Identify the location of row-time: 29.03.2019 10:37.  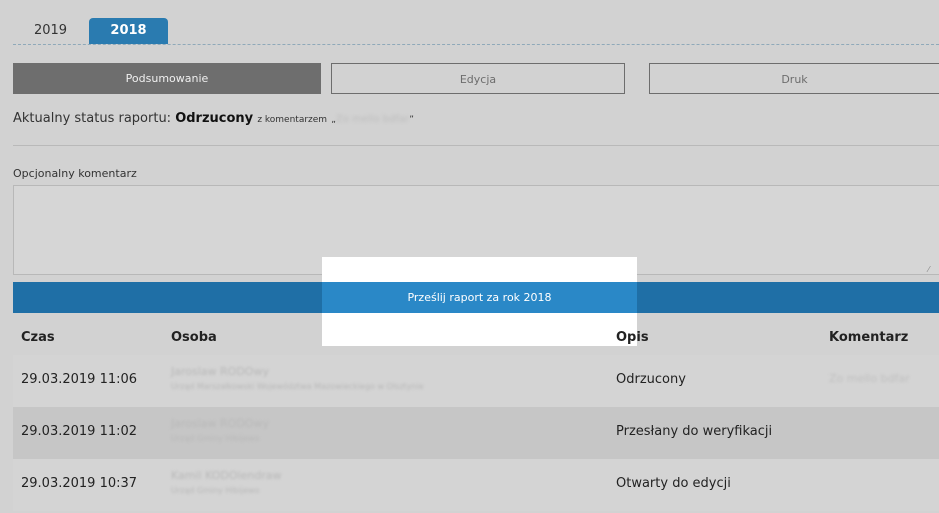
(79, 483).